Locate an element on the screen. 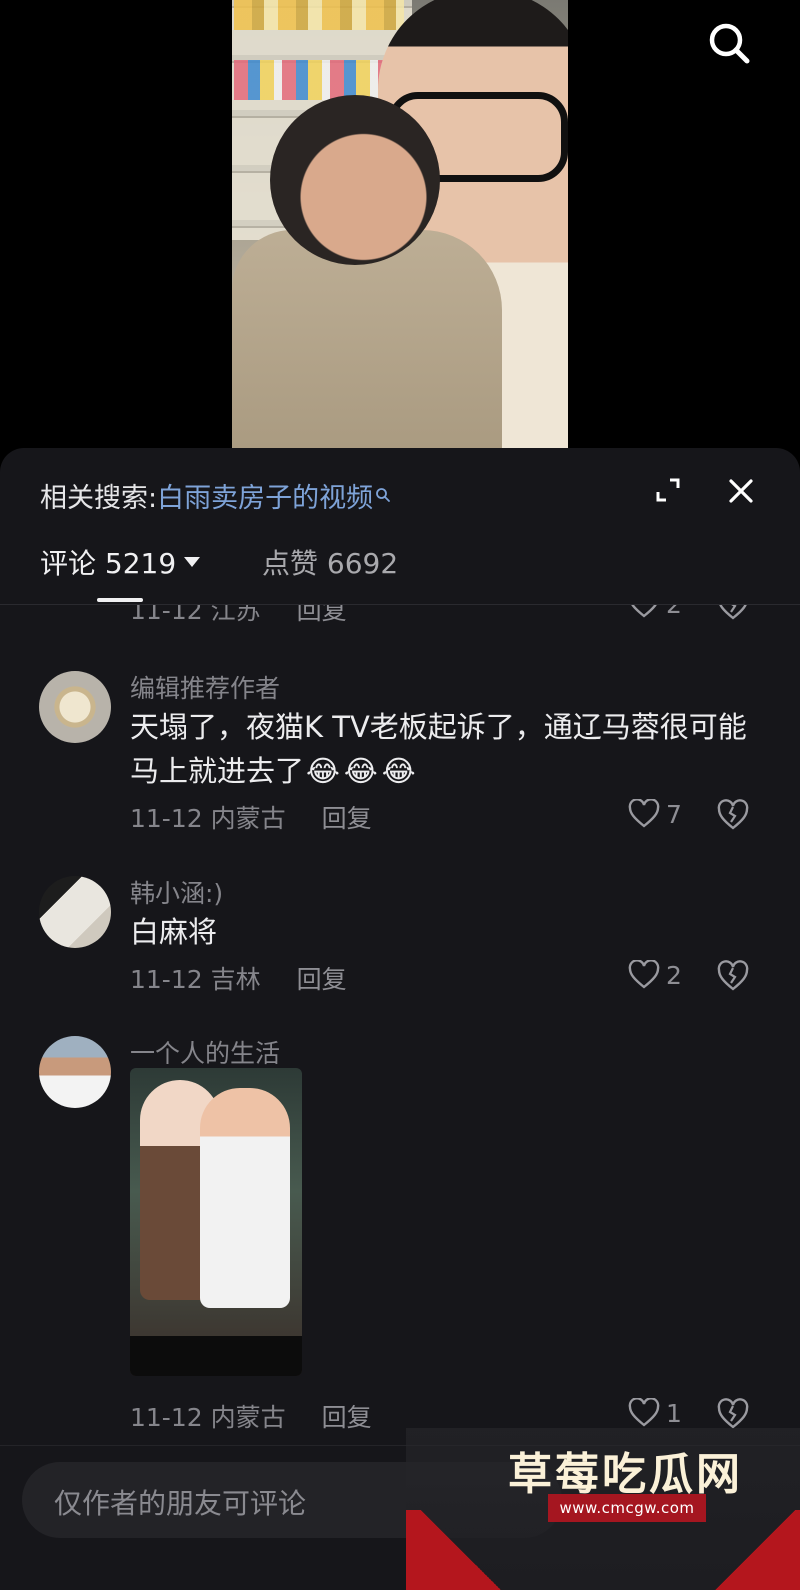 This screenshot has height=1590, width=800. comment-username: 一个人的生活 is located at coordinates (205, 1052).